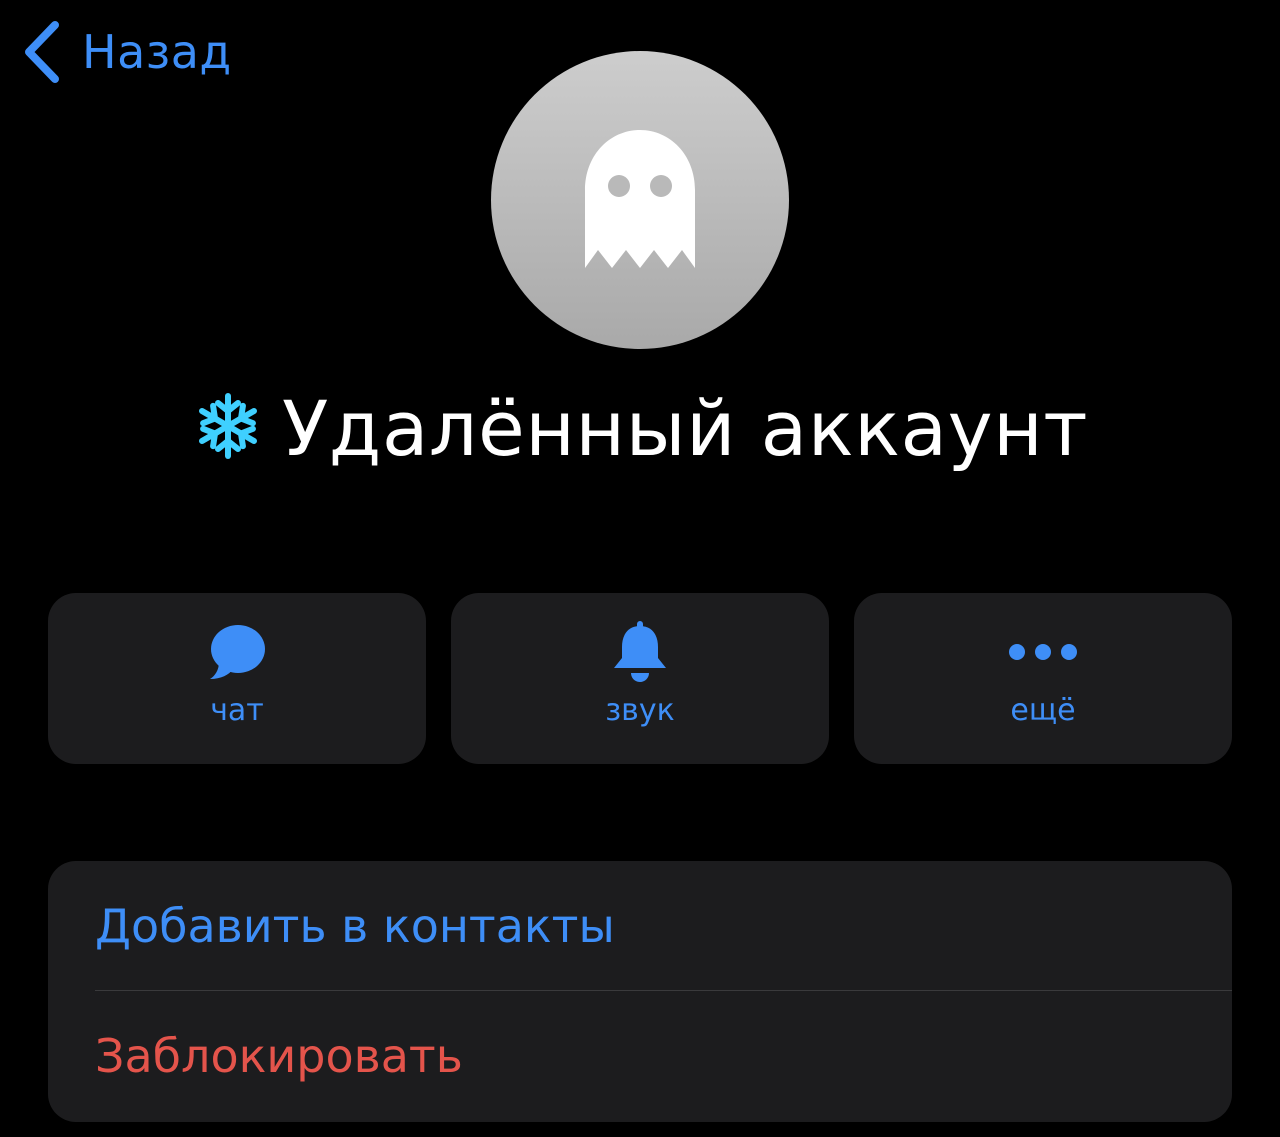  Describe the element at coordinates (237, 652) in the screenshot. I see `chat-bubble-icon` at that location.